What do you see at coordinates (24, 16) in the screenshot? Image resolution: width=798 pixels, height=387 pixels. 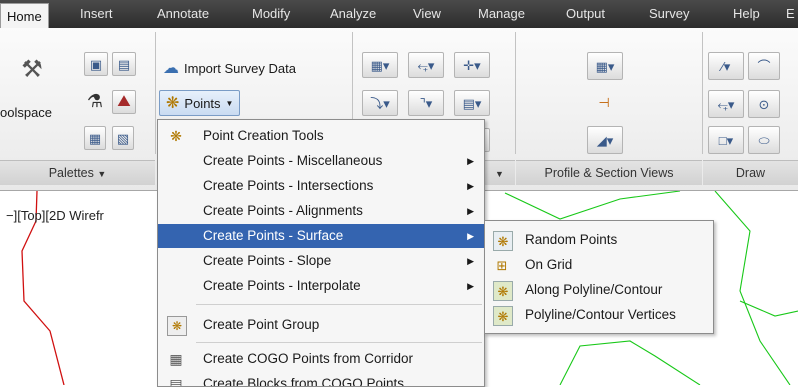 I see `tab-home: Home` at bounding box center [24, 16].